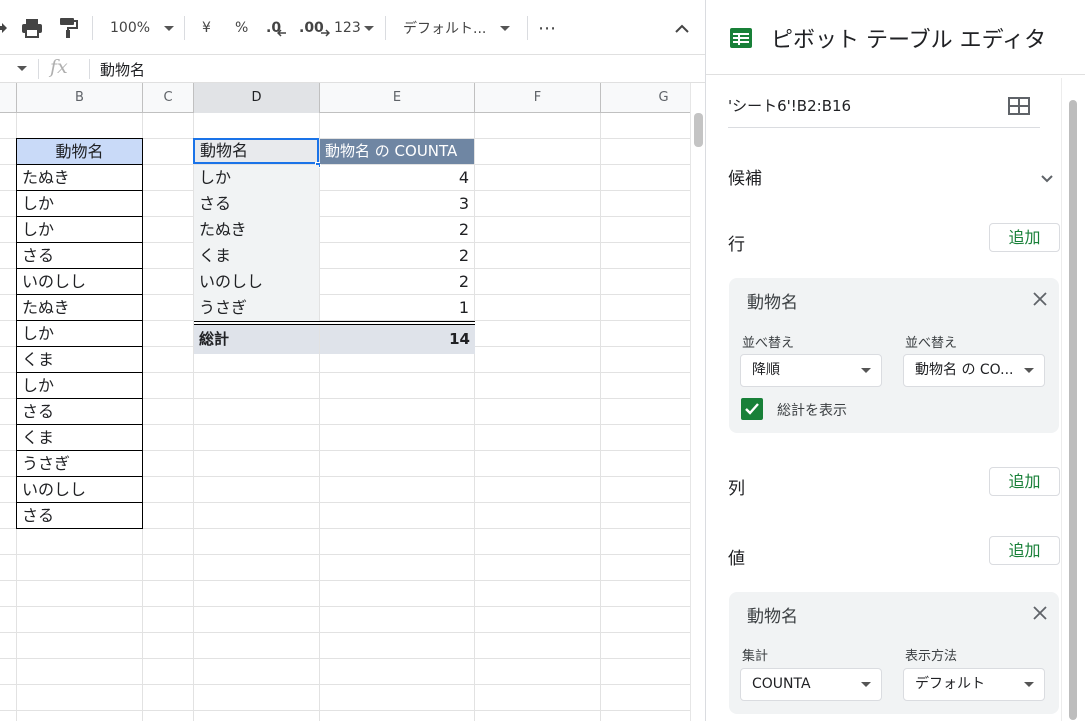  I want to click on formula-divider, so click(89, 69).